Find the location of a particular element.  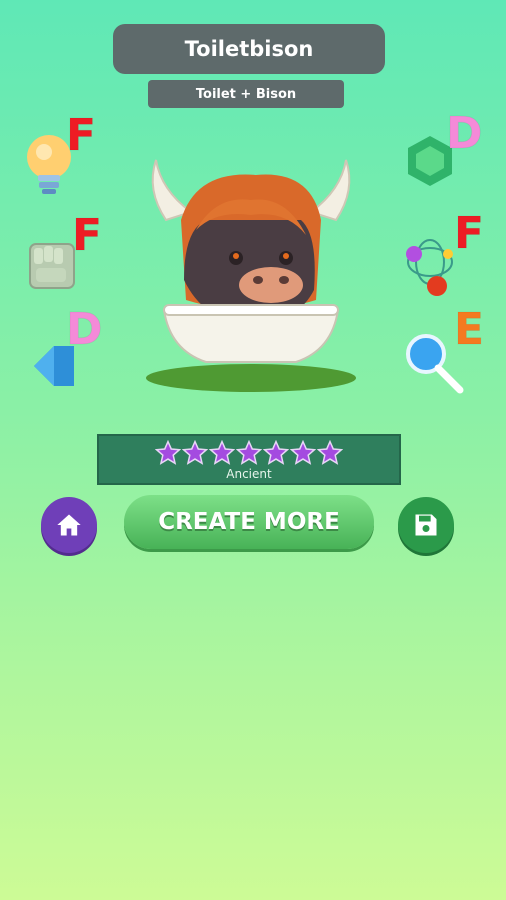

creature-name: Toiletbison is located at coordinates (249, 49).